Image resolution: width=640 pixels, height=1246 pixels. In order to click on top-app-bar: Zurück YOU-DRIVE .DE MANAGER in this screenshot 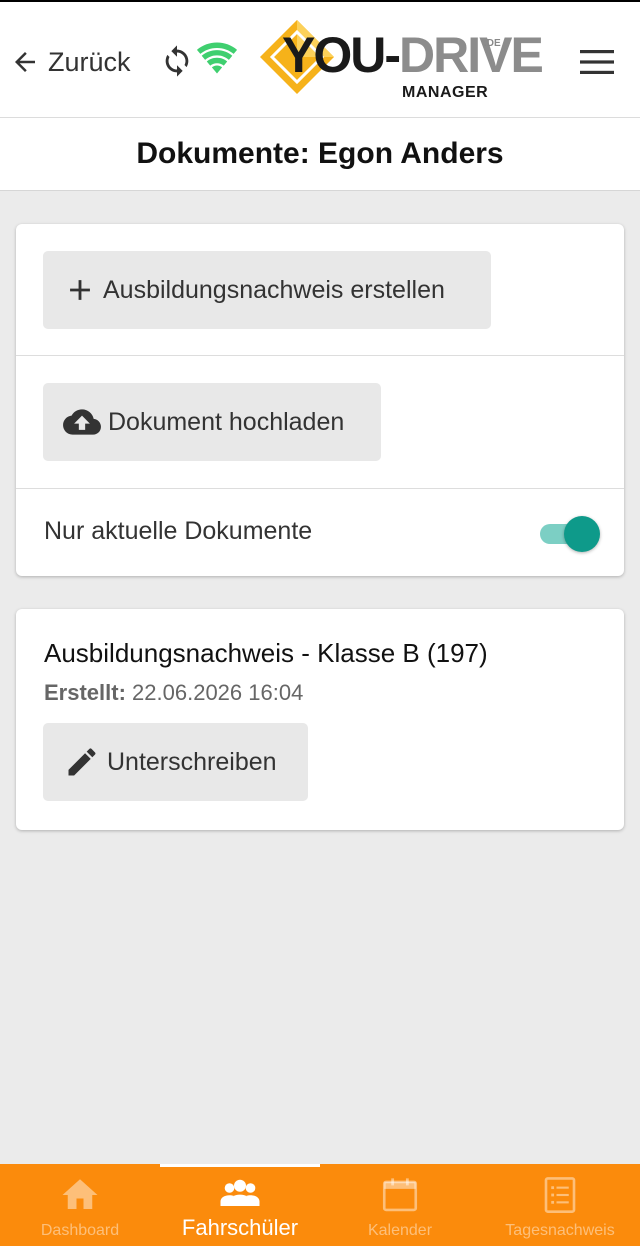, I will do `click(320, 59)`.